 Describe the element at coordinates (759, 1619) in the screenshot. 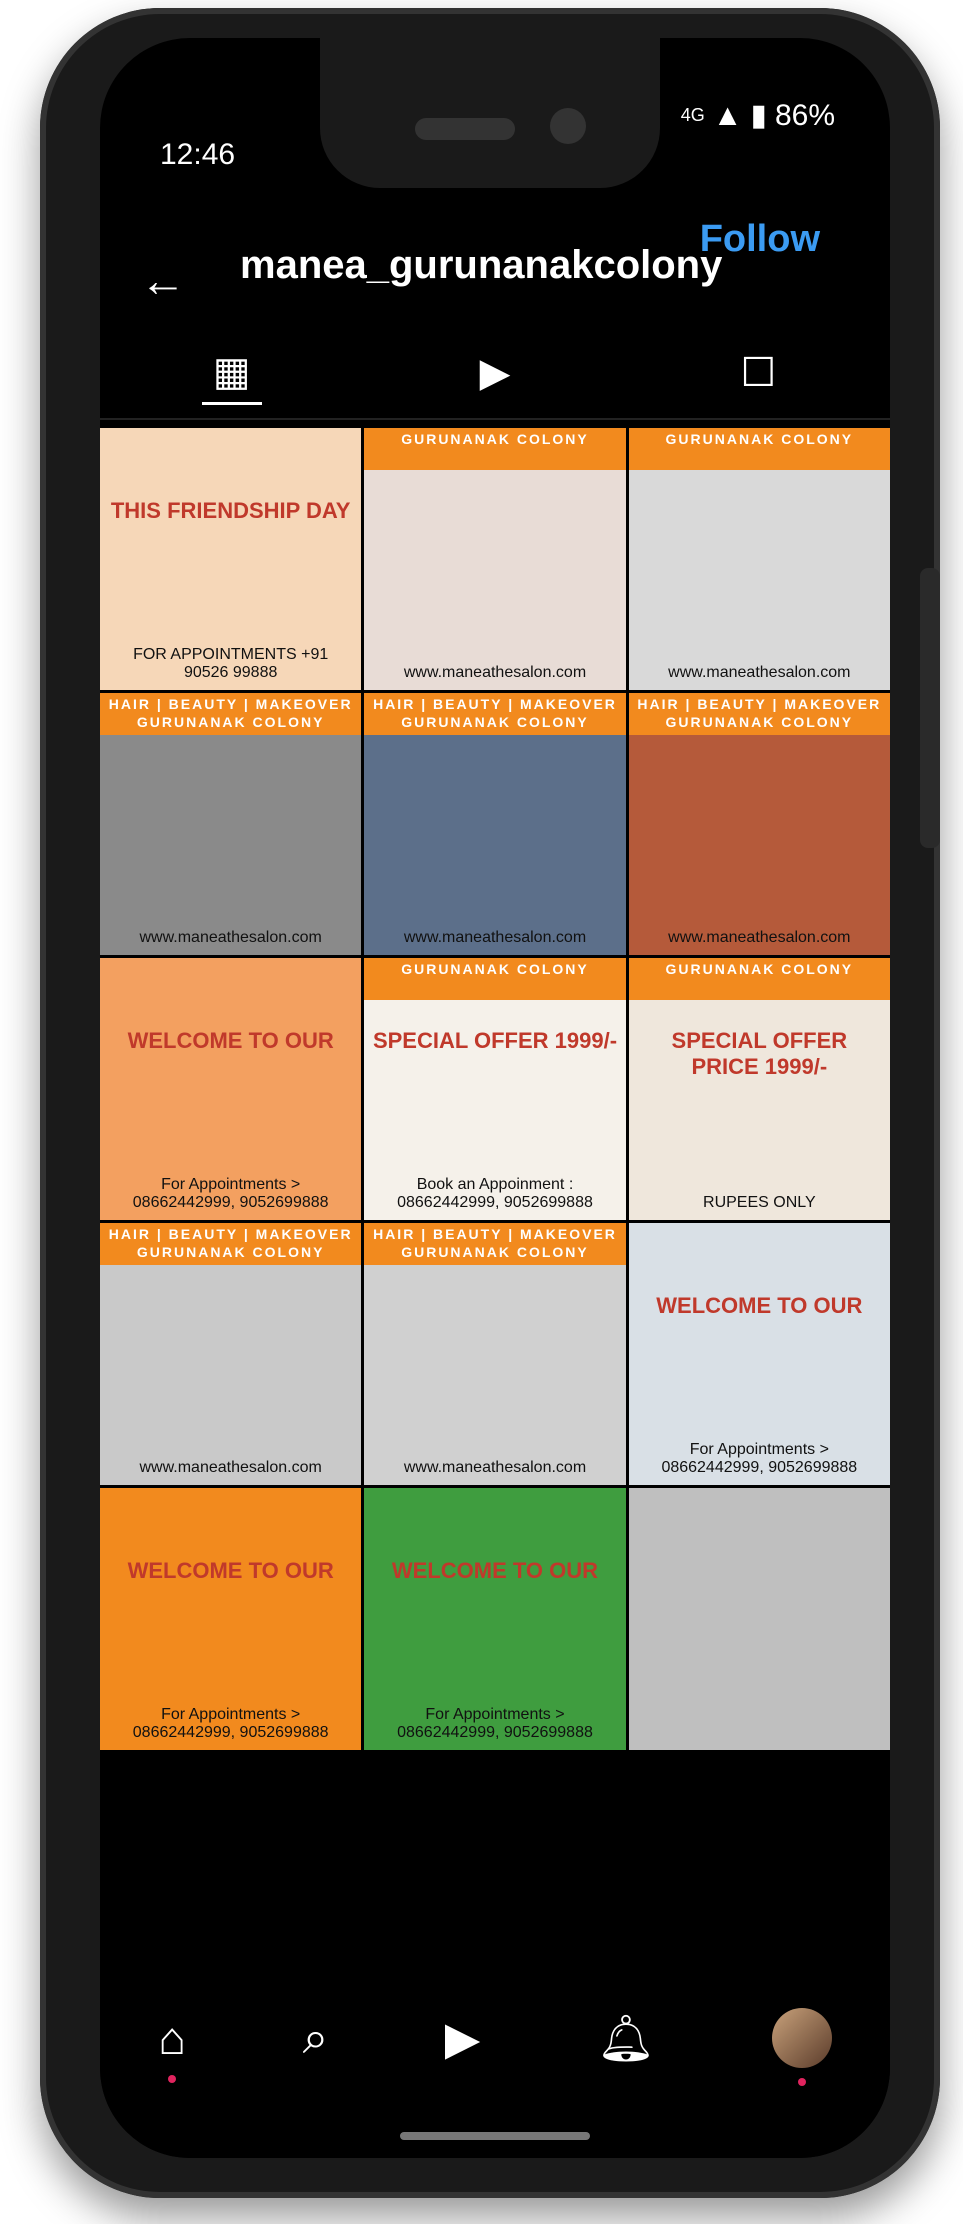

I see `grid-post` at that location.